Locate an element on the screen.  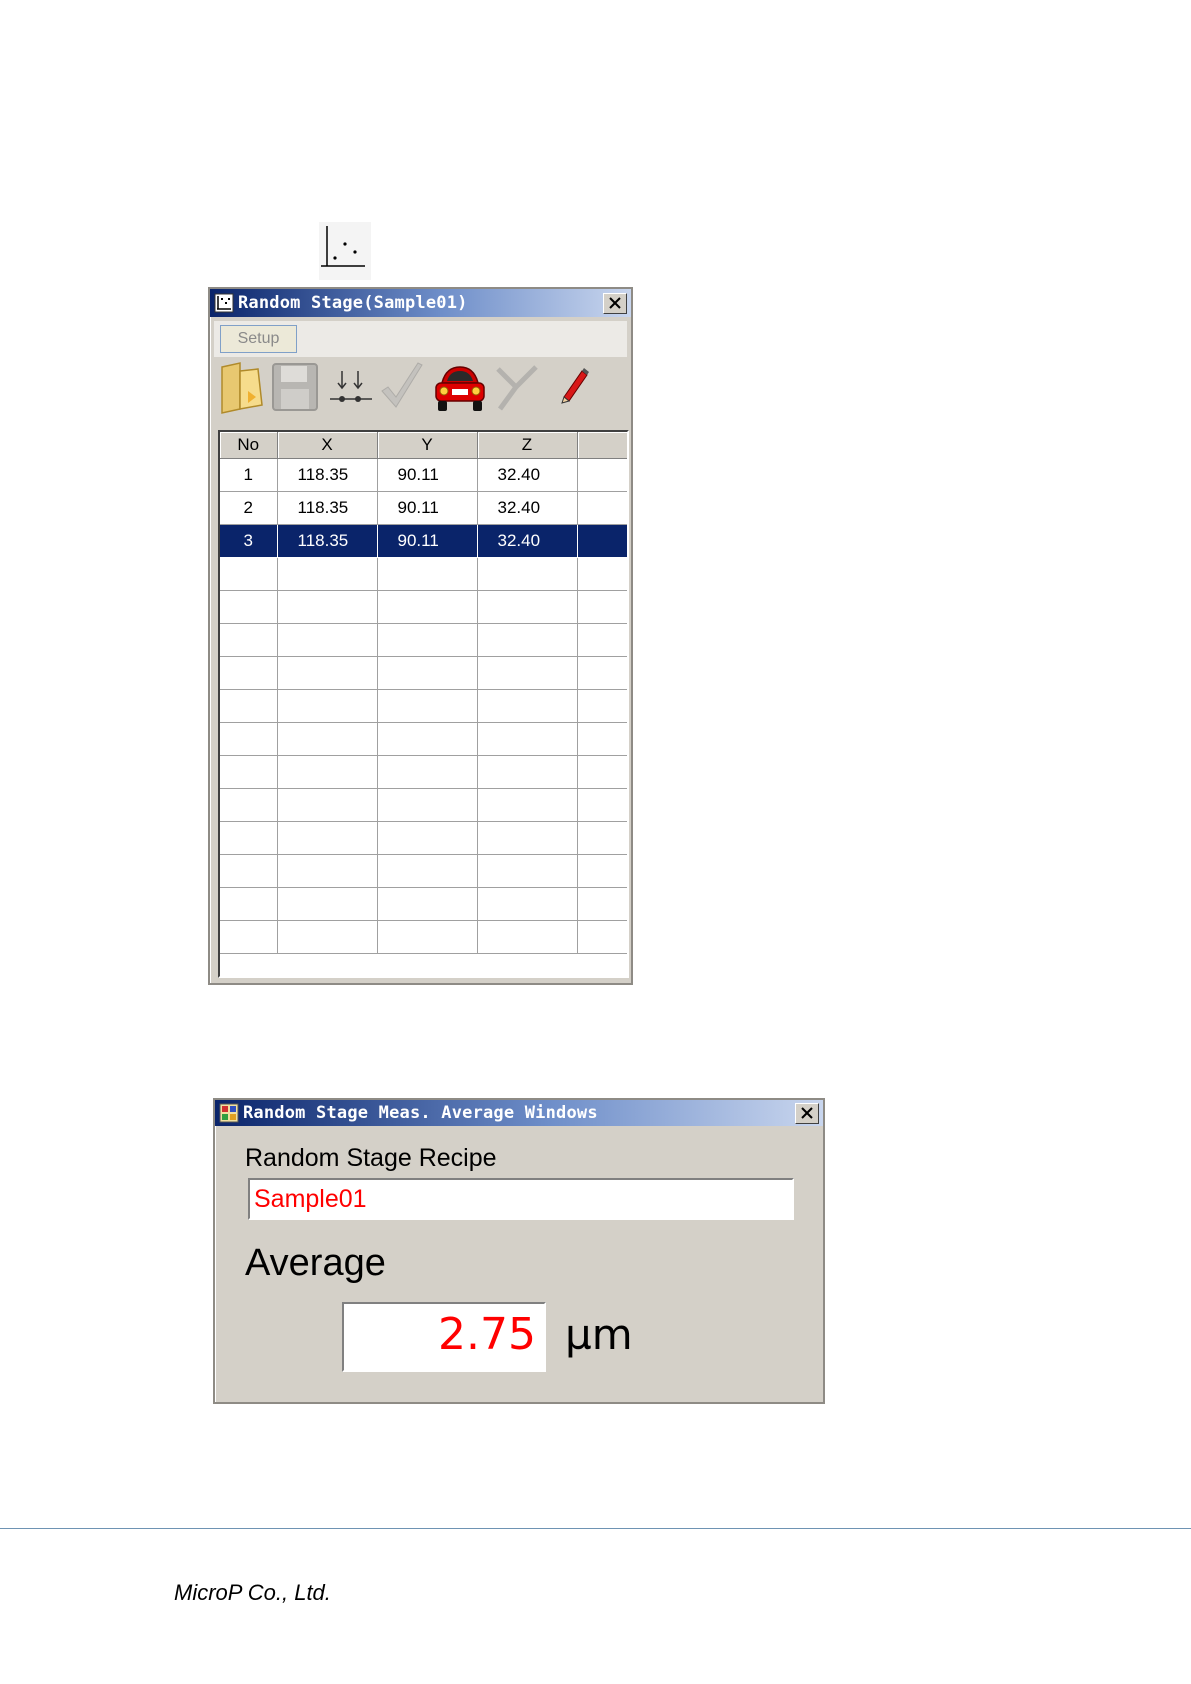
recipe-name-field: Sample01 is located at coordinates (521, 1199).